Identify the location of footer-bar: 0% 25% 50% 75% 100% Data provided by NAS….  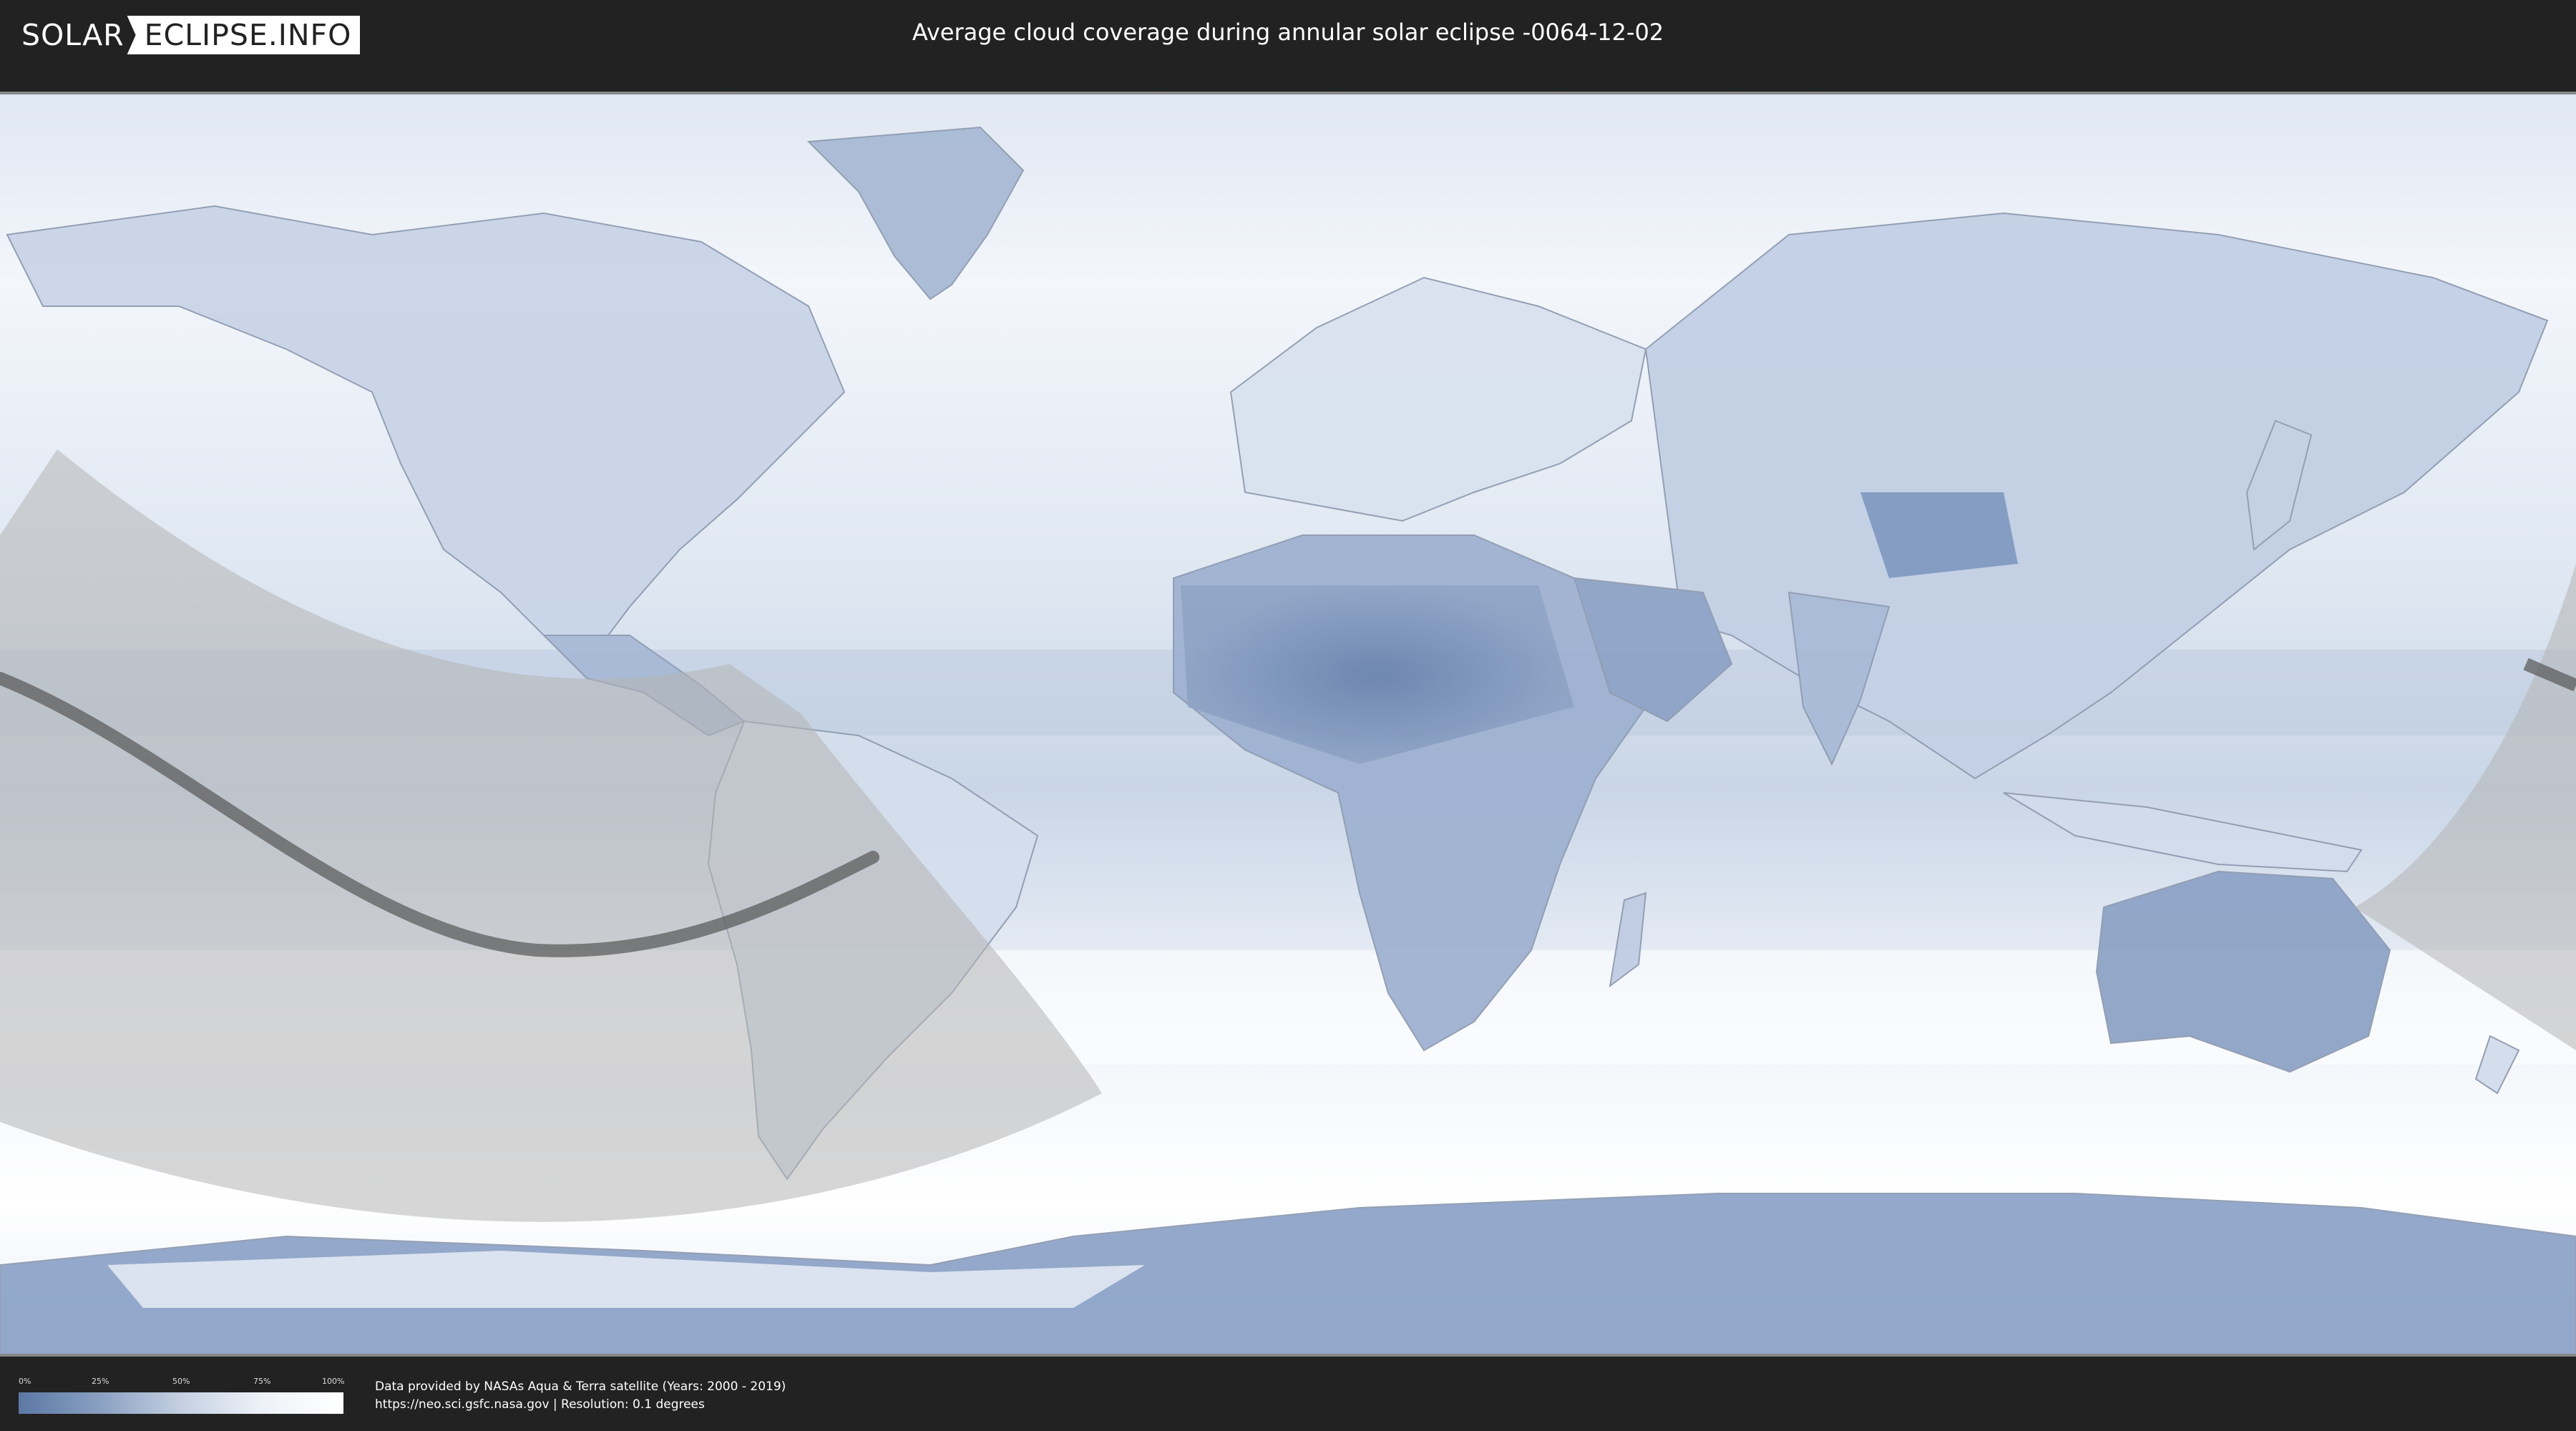
(1288, 1394).